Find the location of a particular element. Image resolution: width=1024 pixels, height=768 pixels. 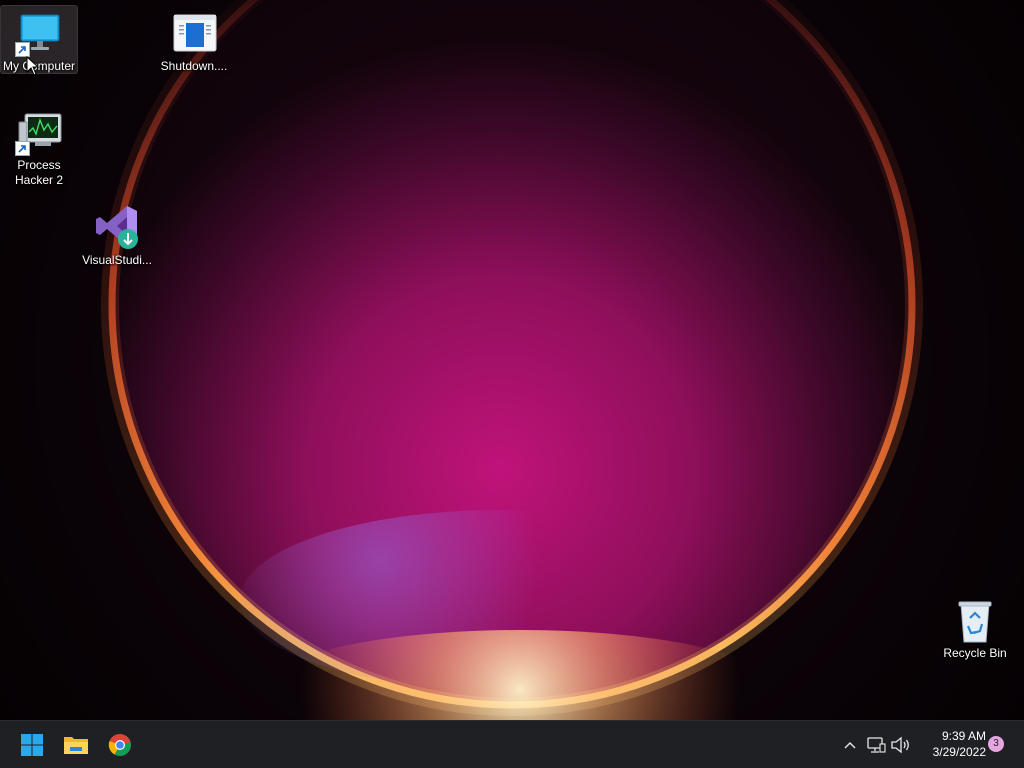

process-monitor-icon is located at coordinates (39, 132).